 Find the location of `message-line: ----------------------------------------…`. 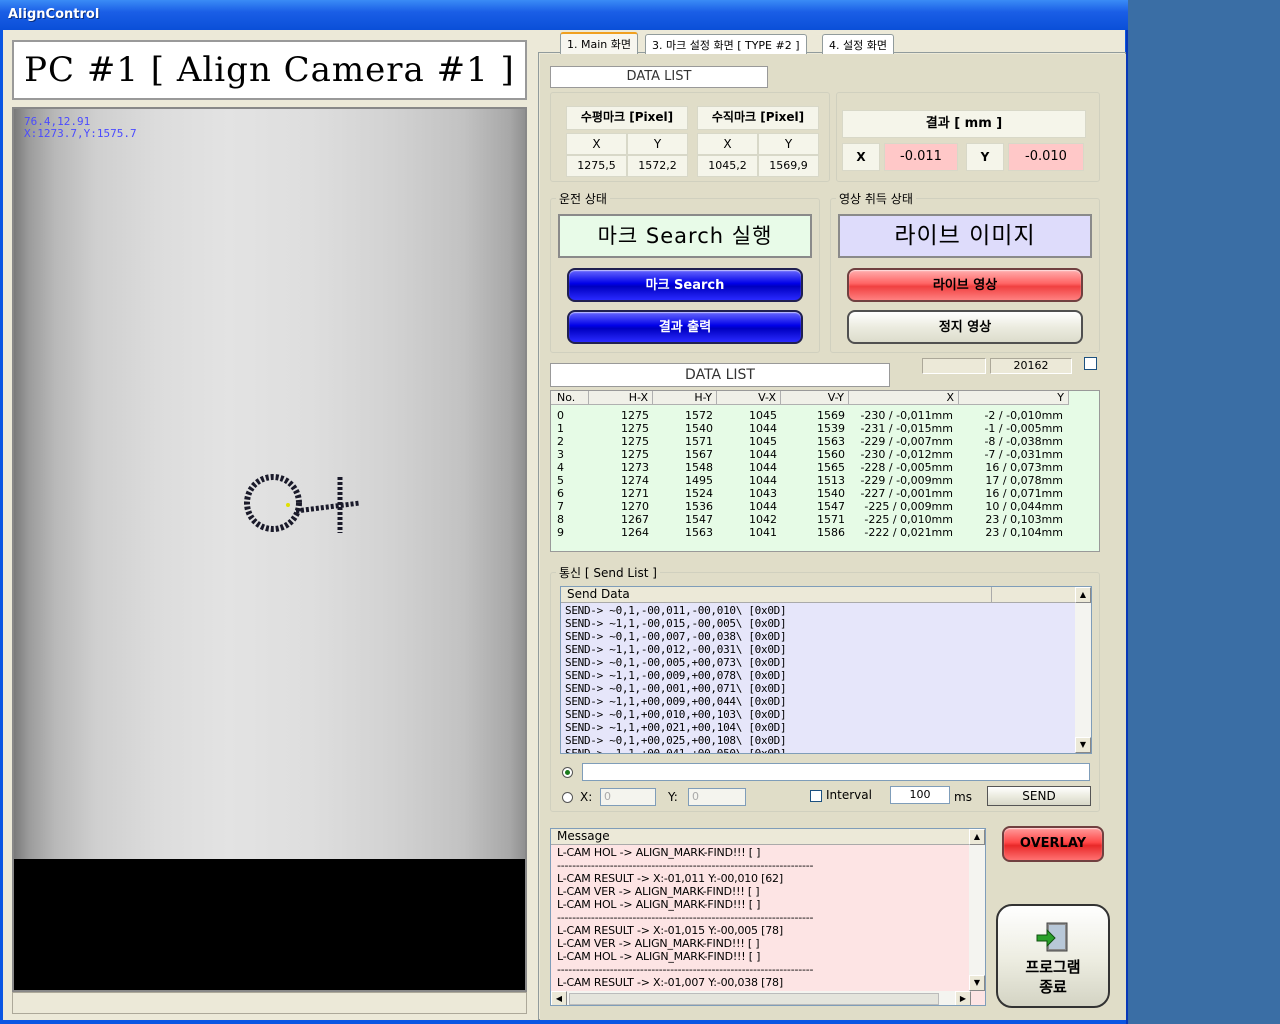

message-line: ----------------------------------------… is located at coordinates (685, 969).